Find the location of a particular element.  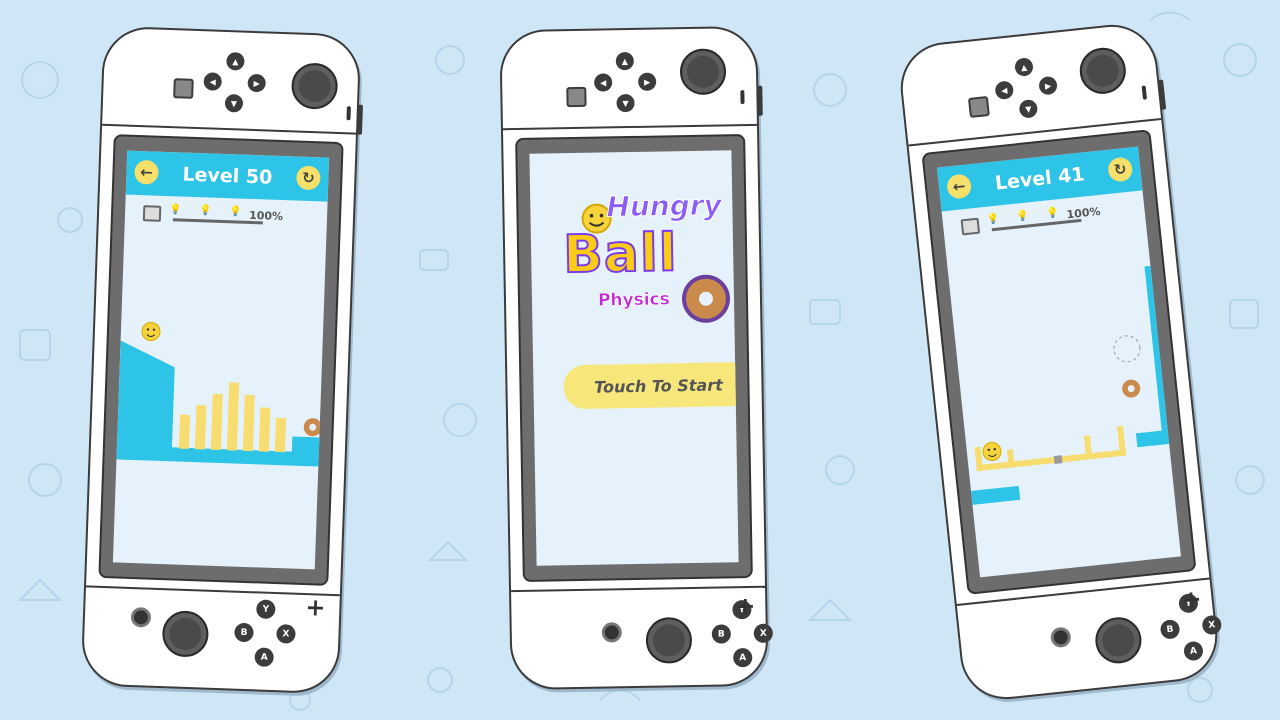

game-screen-left: ← Level 50 ↻ 💡 💡 💡 100% is located at coordinates (221, 360).